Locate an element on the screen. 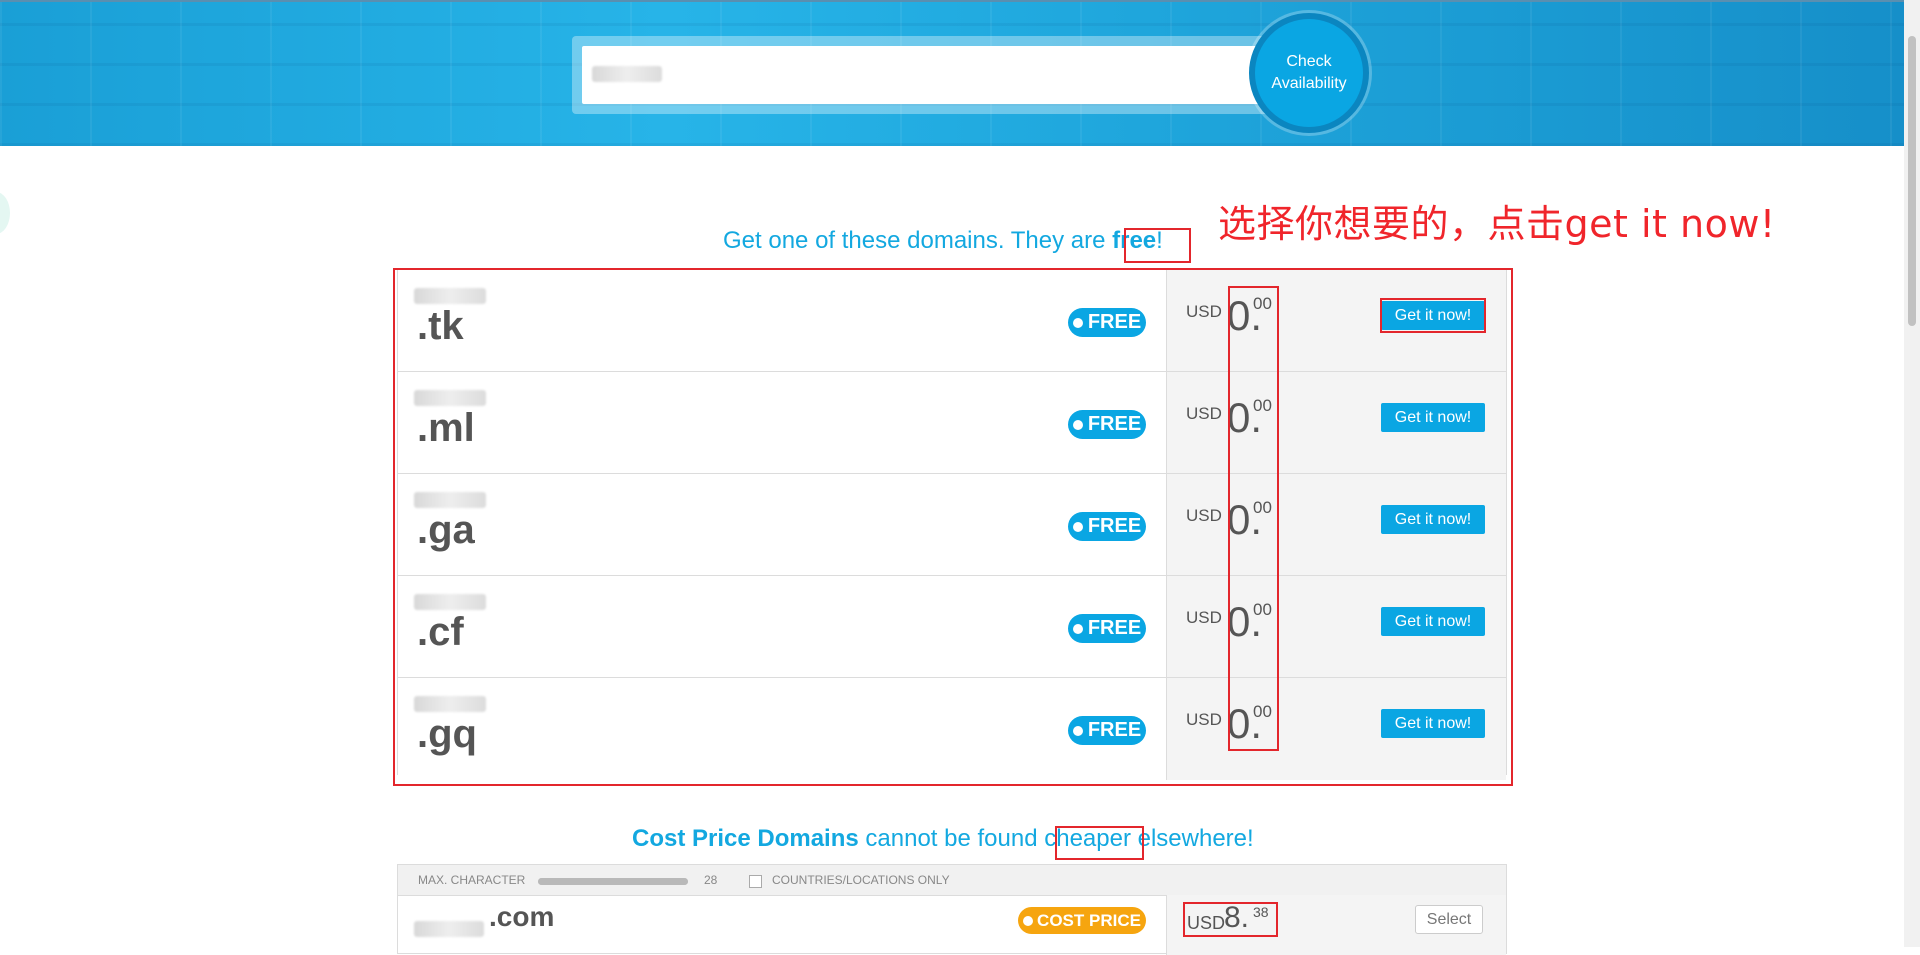 This screenshot has height=955, width=1920. cost-domain-row: .com COST PRICE USD 8. 38 Select is located at coordinates (952, 925).